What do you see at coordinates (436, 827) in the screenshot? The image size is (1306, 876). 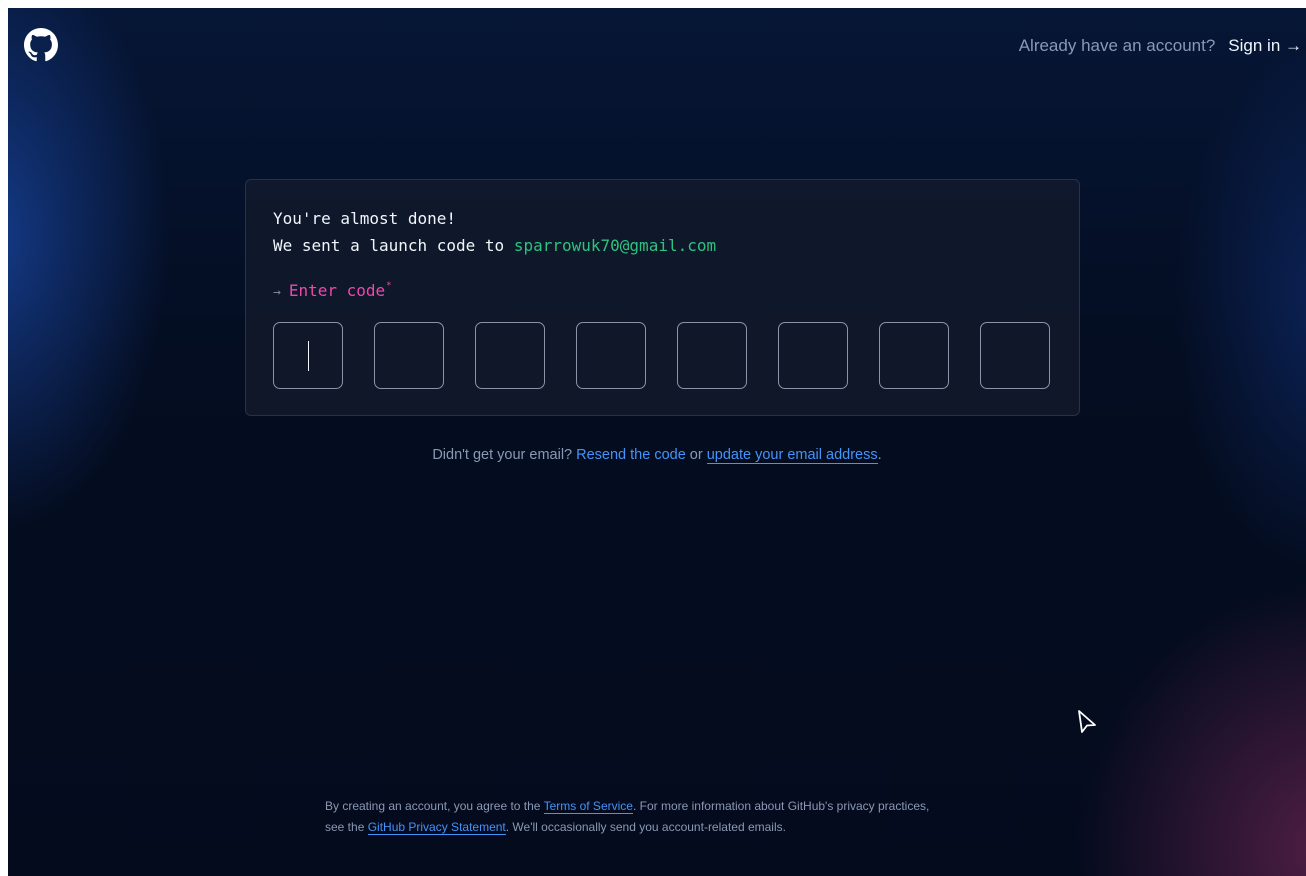 I see `privacy-statement-link: GitHub Privacy Statement` at bounding box center [436, 827].